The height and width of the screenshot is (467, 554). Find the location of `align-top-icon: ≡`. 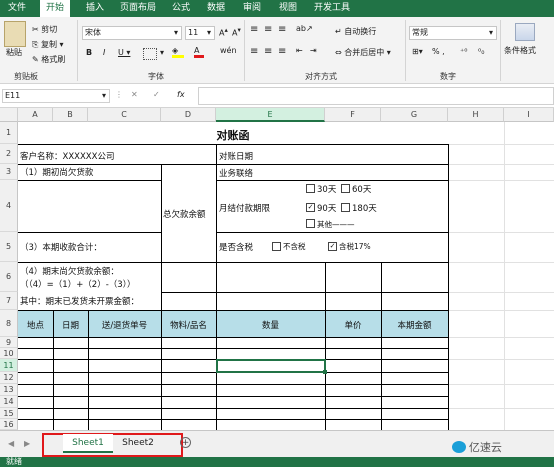

align-top-icon: ≡ is located at coordinates (254, 29).